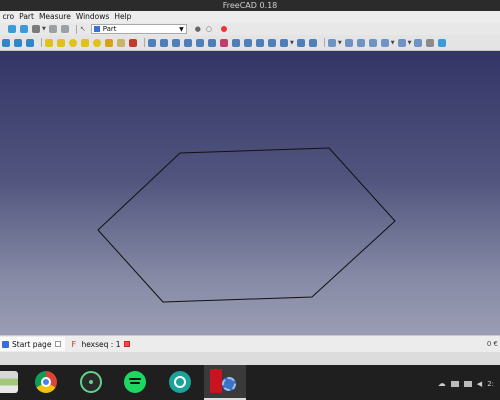  I want to click on battery-icon, so click(467, 383).